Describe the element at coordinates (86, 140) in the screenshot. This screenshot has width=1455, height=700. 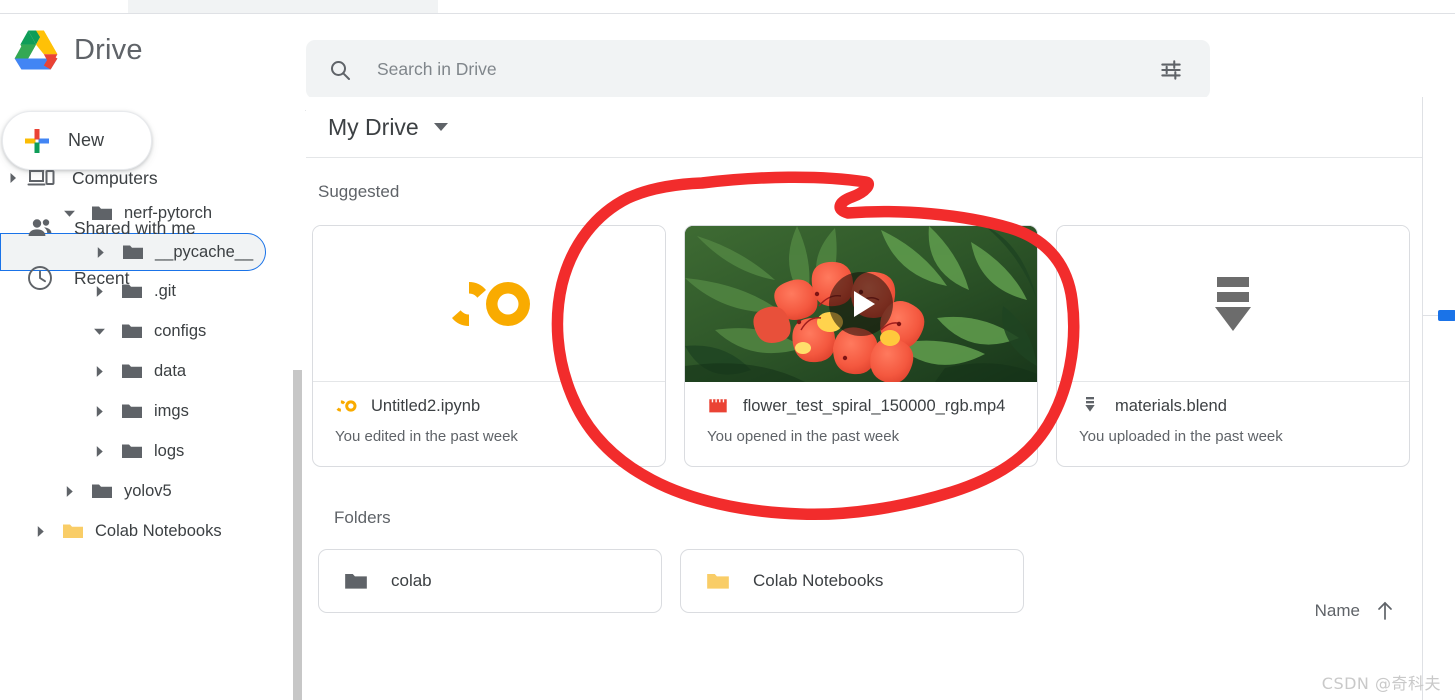
I see `new-button-label: New` at that location.